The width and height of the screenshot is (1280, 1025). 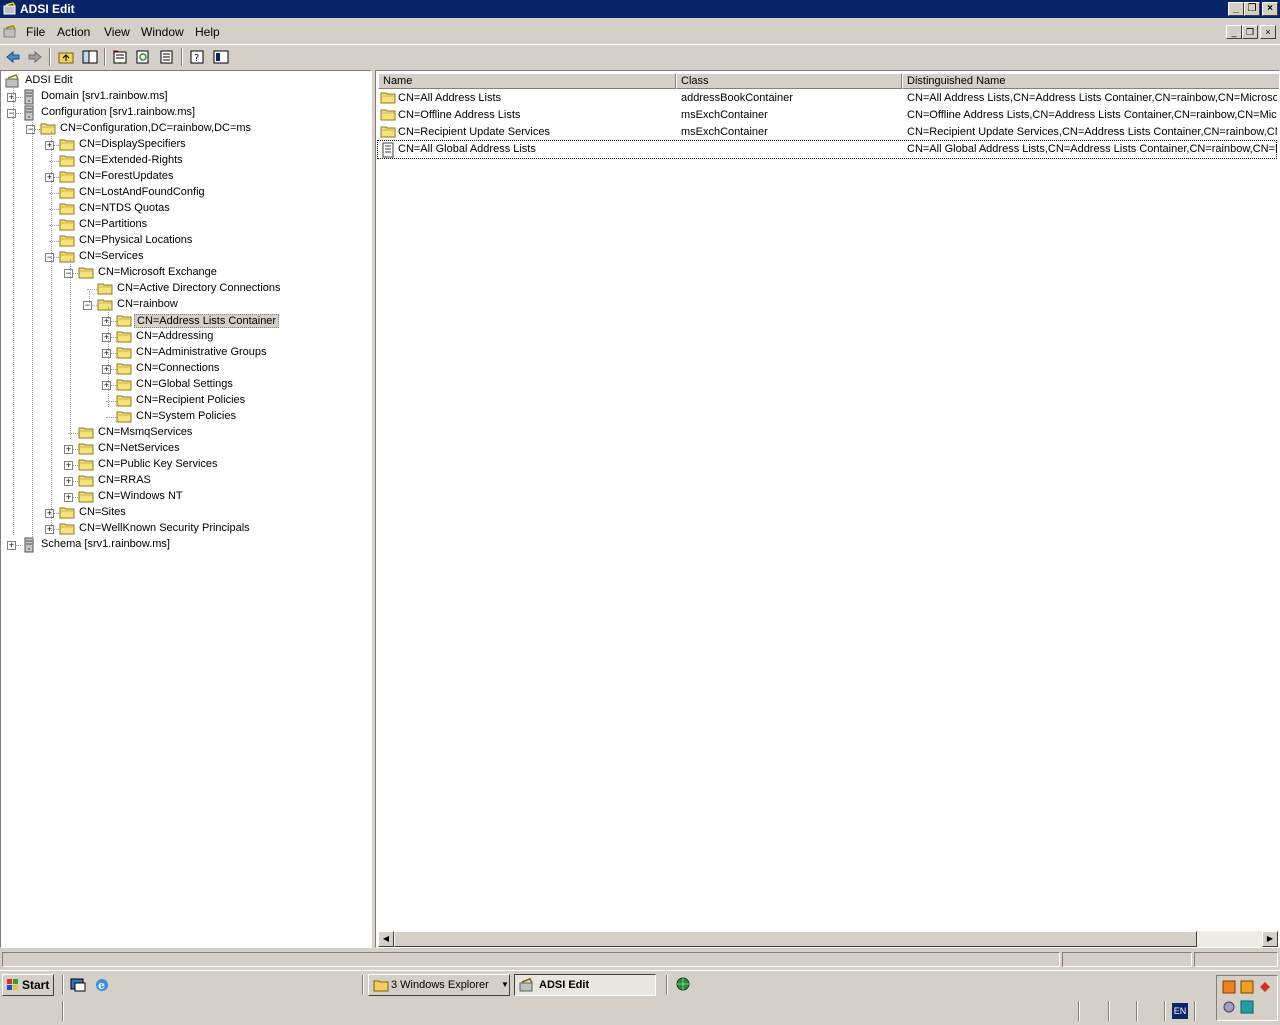 What do you see at coordinates (439, 985) in the screenshot?
I see `taskbar-windows-explorer: 3 Windows Explorer ▼` at bounding box center [439, 985].